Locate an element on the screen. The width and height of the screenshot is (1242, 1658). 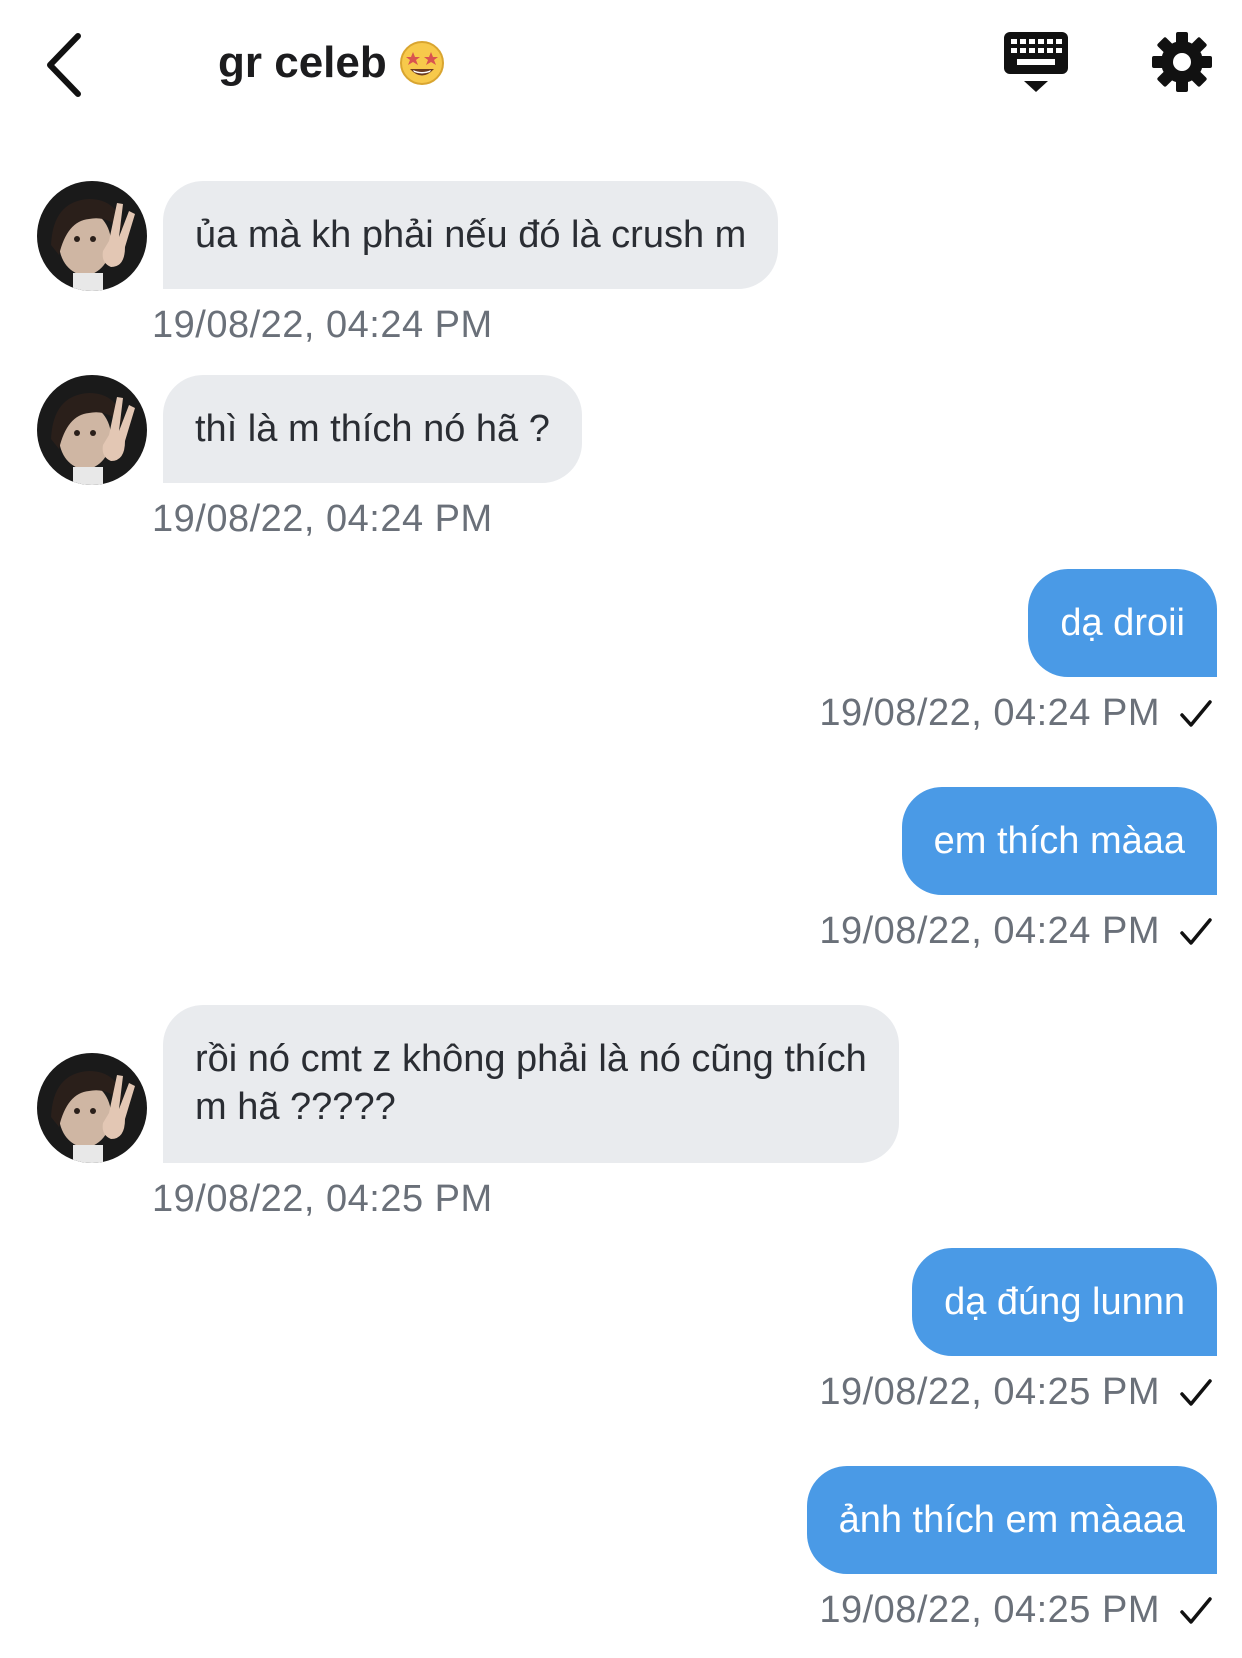
message-text: dạ đúng lunnn is located at coordinates (1064, 1302).